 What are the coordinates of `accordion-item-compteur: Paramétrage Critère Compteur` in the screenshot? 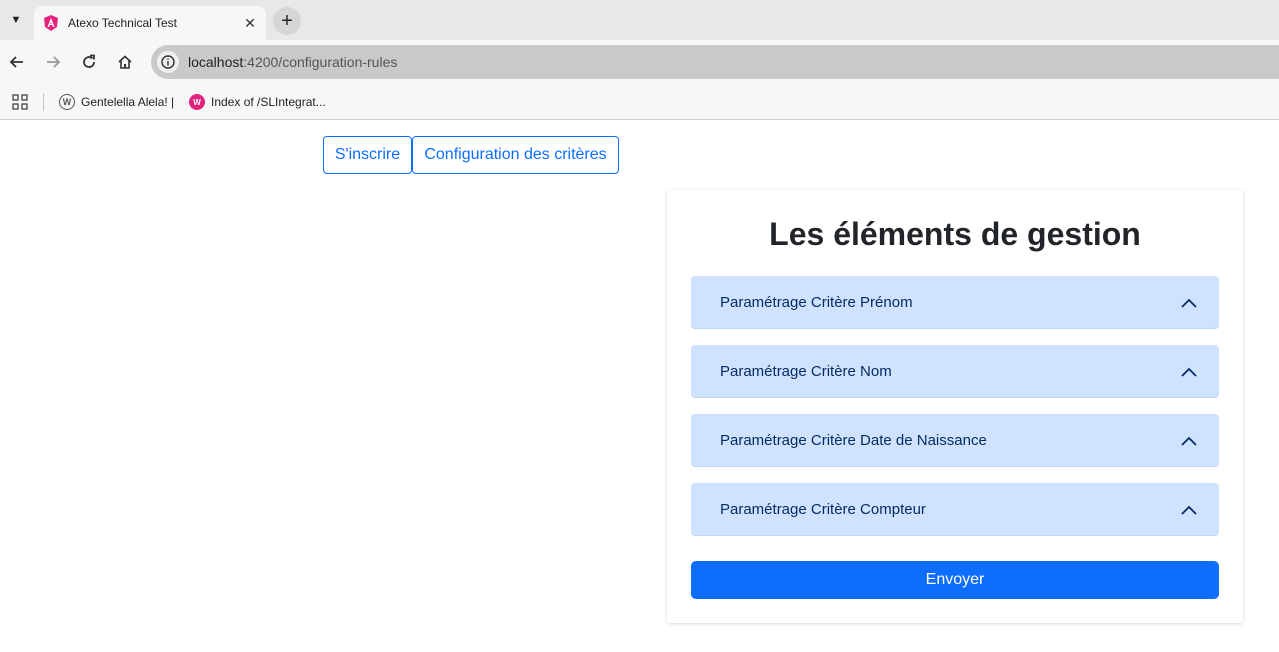 It's located at (955, 509).